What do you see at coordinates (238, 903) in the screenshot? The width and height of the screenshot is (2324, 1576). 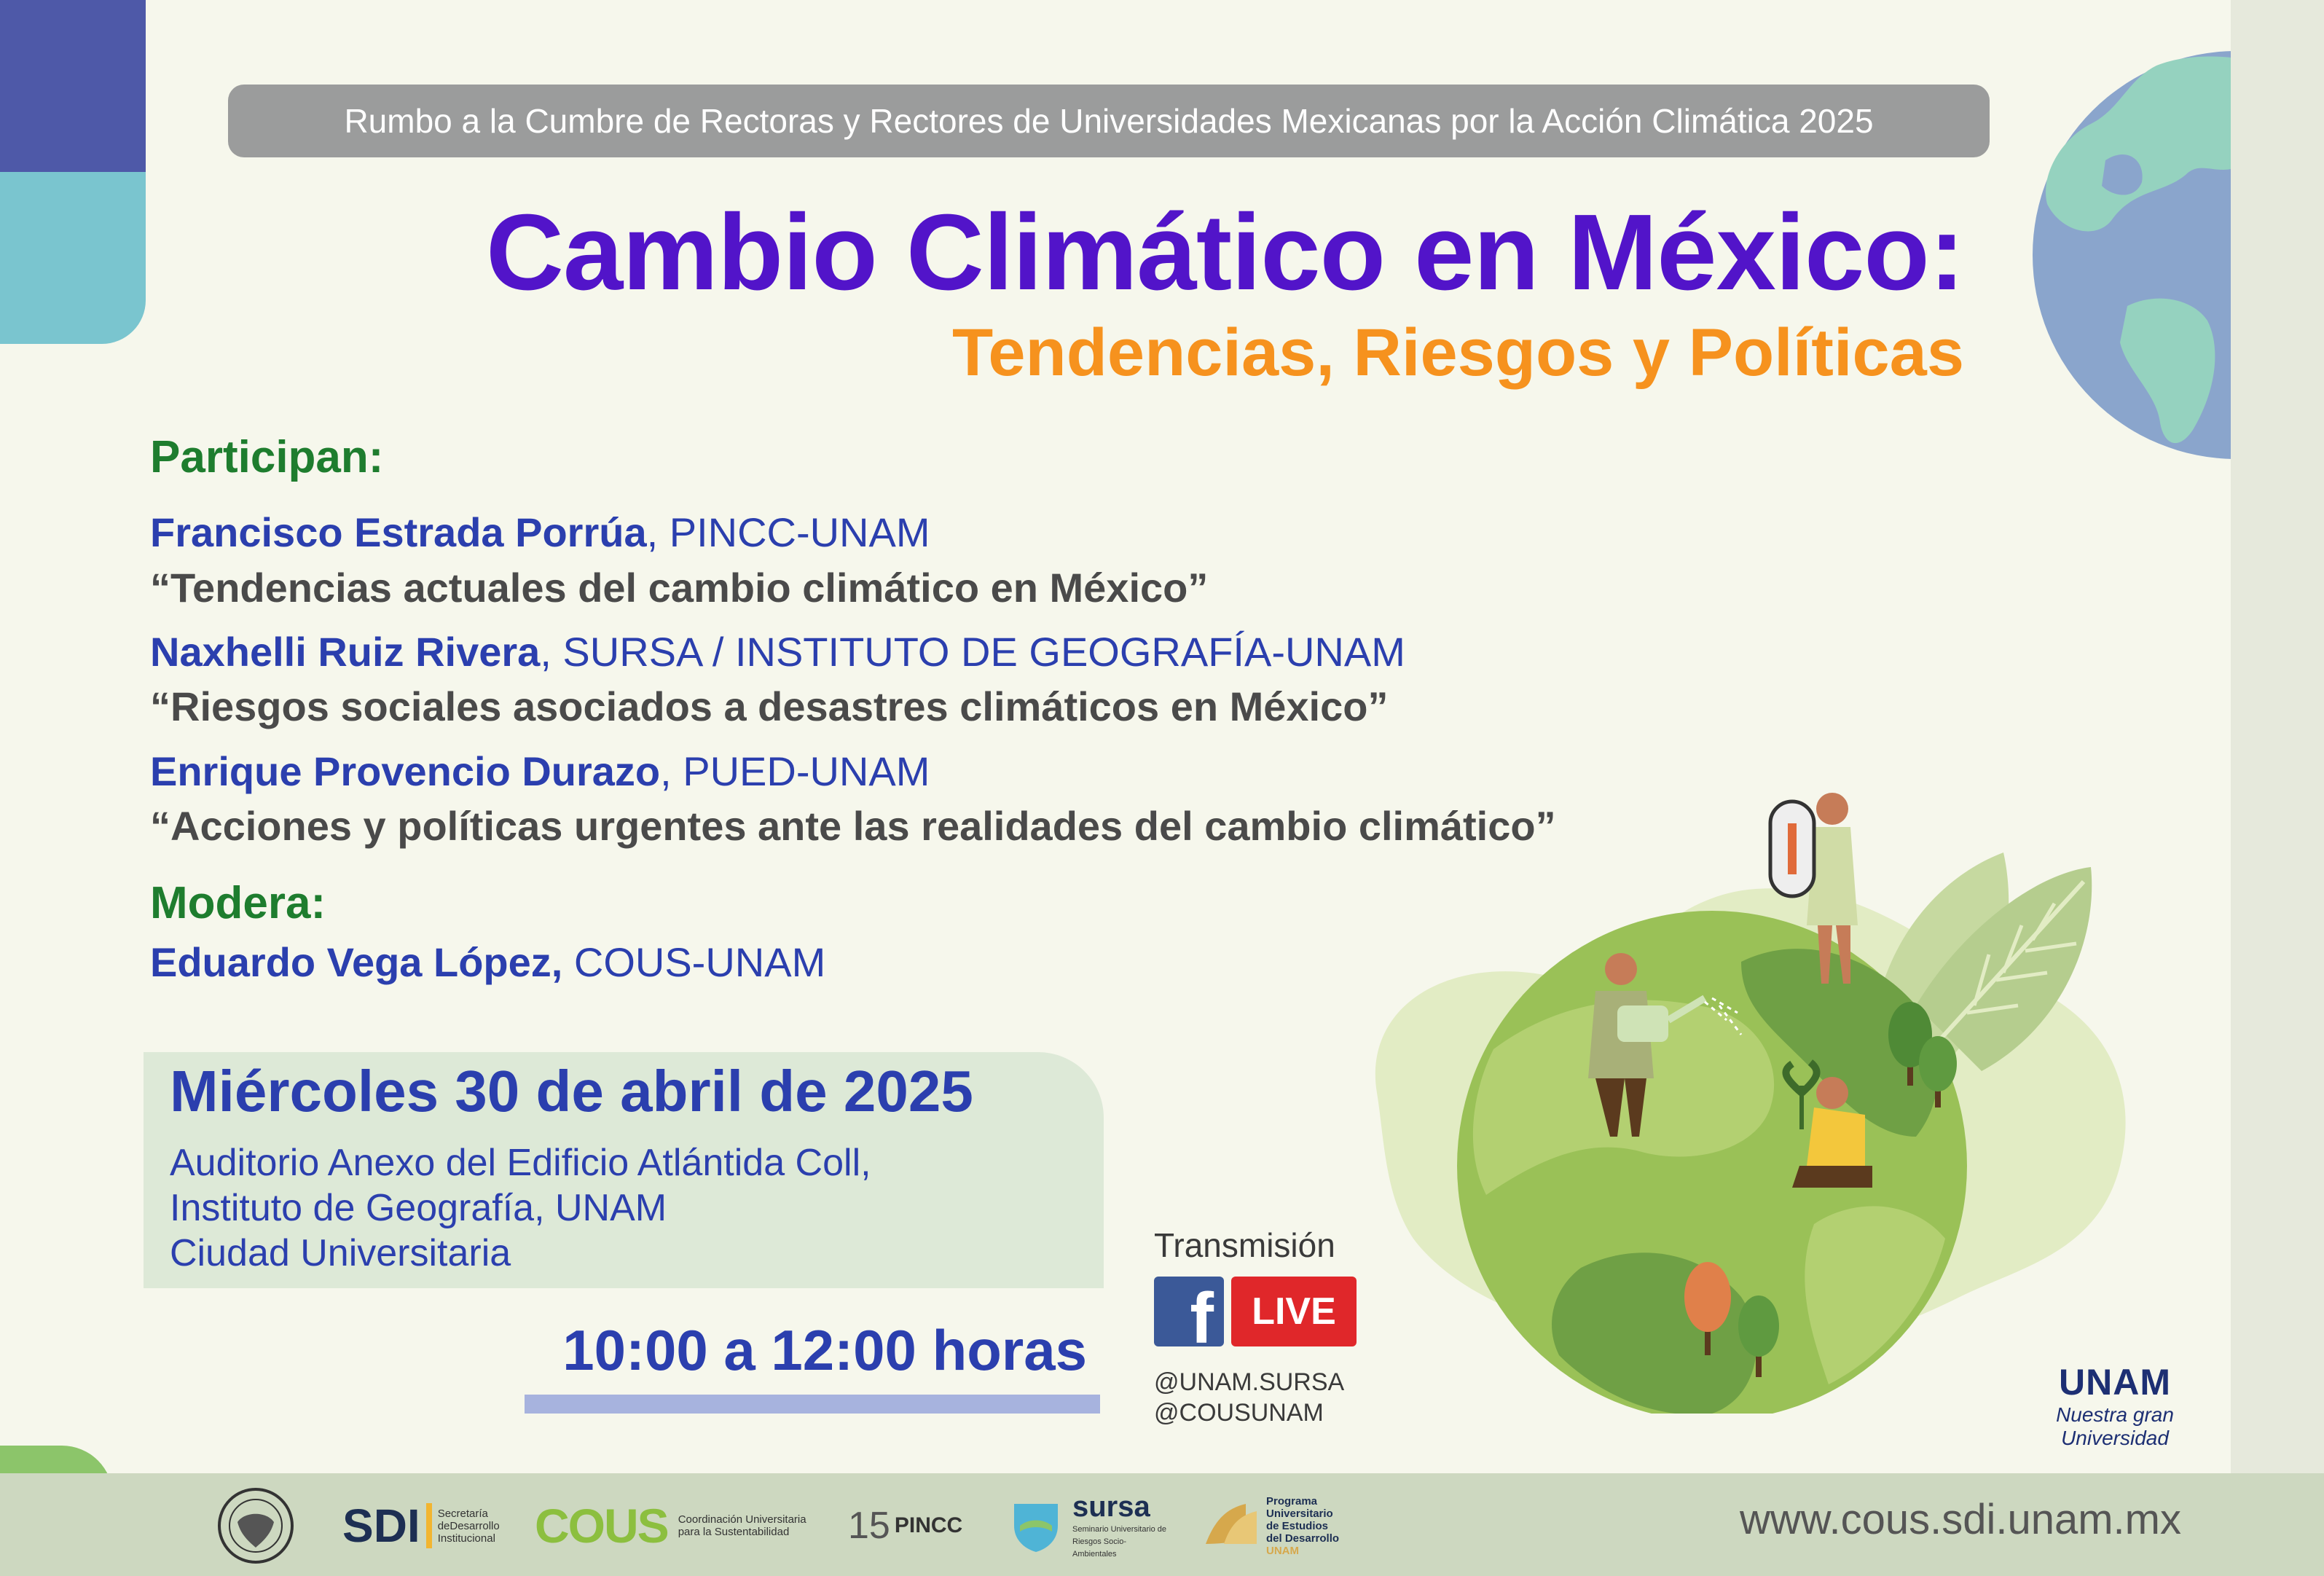 I see `moderator-label: Modera:` at bounding box center [238, 903].